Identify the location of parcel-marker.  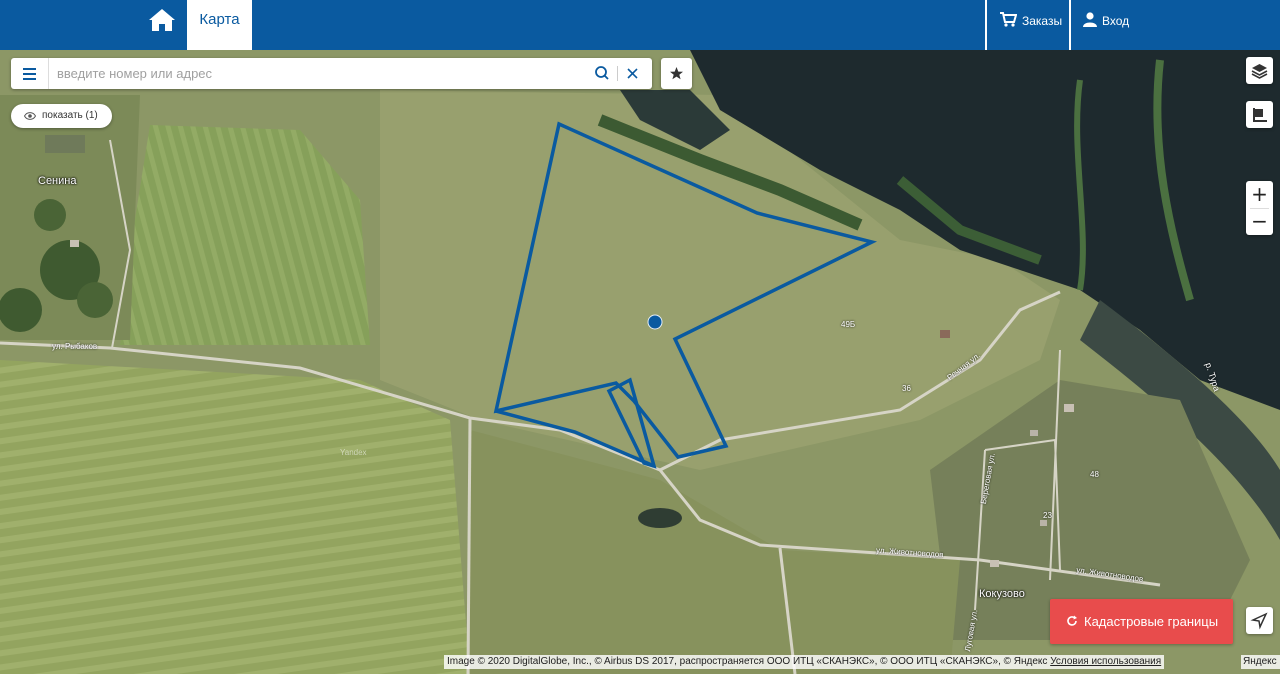
(655, 322).